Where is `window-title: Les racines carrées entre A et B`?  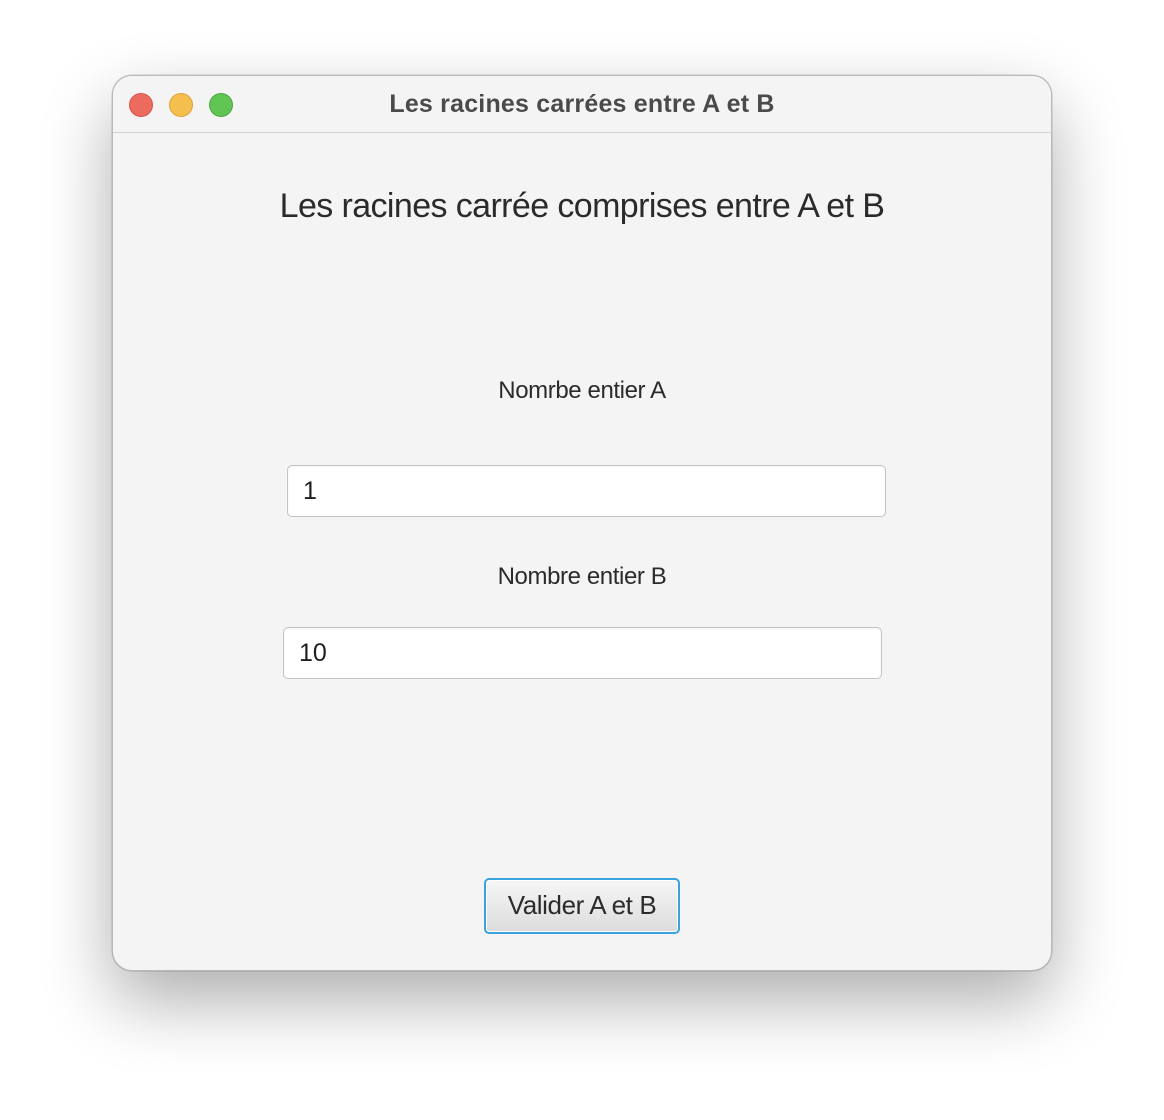 window-title: Les racines carrées entre A et B is located at coordinates (582, 104).